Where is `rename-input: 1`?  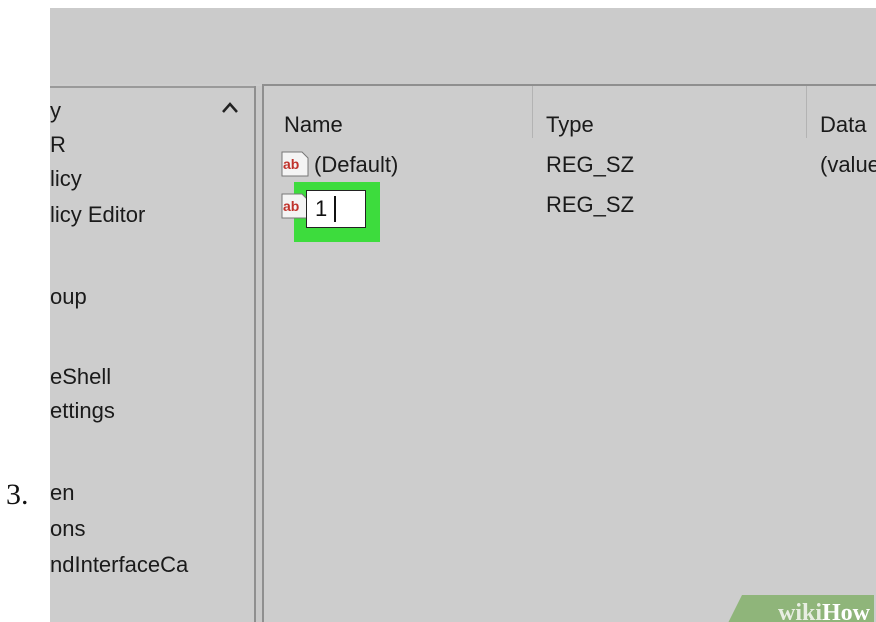
rename-input: 1 is located at coordinates (336, 209).